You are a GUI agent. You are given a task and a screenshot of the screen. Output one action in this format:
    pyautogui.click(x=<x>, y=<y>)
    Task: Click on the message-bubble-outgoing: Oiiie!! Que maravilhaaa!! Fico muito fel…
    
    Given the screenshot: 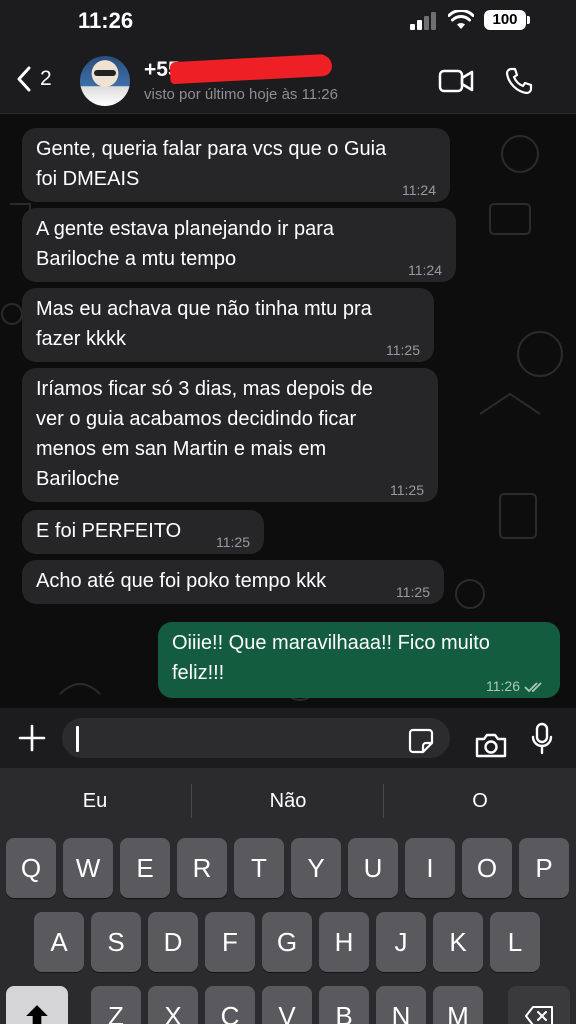 What is the action you would take?
    pyautogui.click(x=359, y=660)
    